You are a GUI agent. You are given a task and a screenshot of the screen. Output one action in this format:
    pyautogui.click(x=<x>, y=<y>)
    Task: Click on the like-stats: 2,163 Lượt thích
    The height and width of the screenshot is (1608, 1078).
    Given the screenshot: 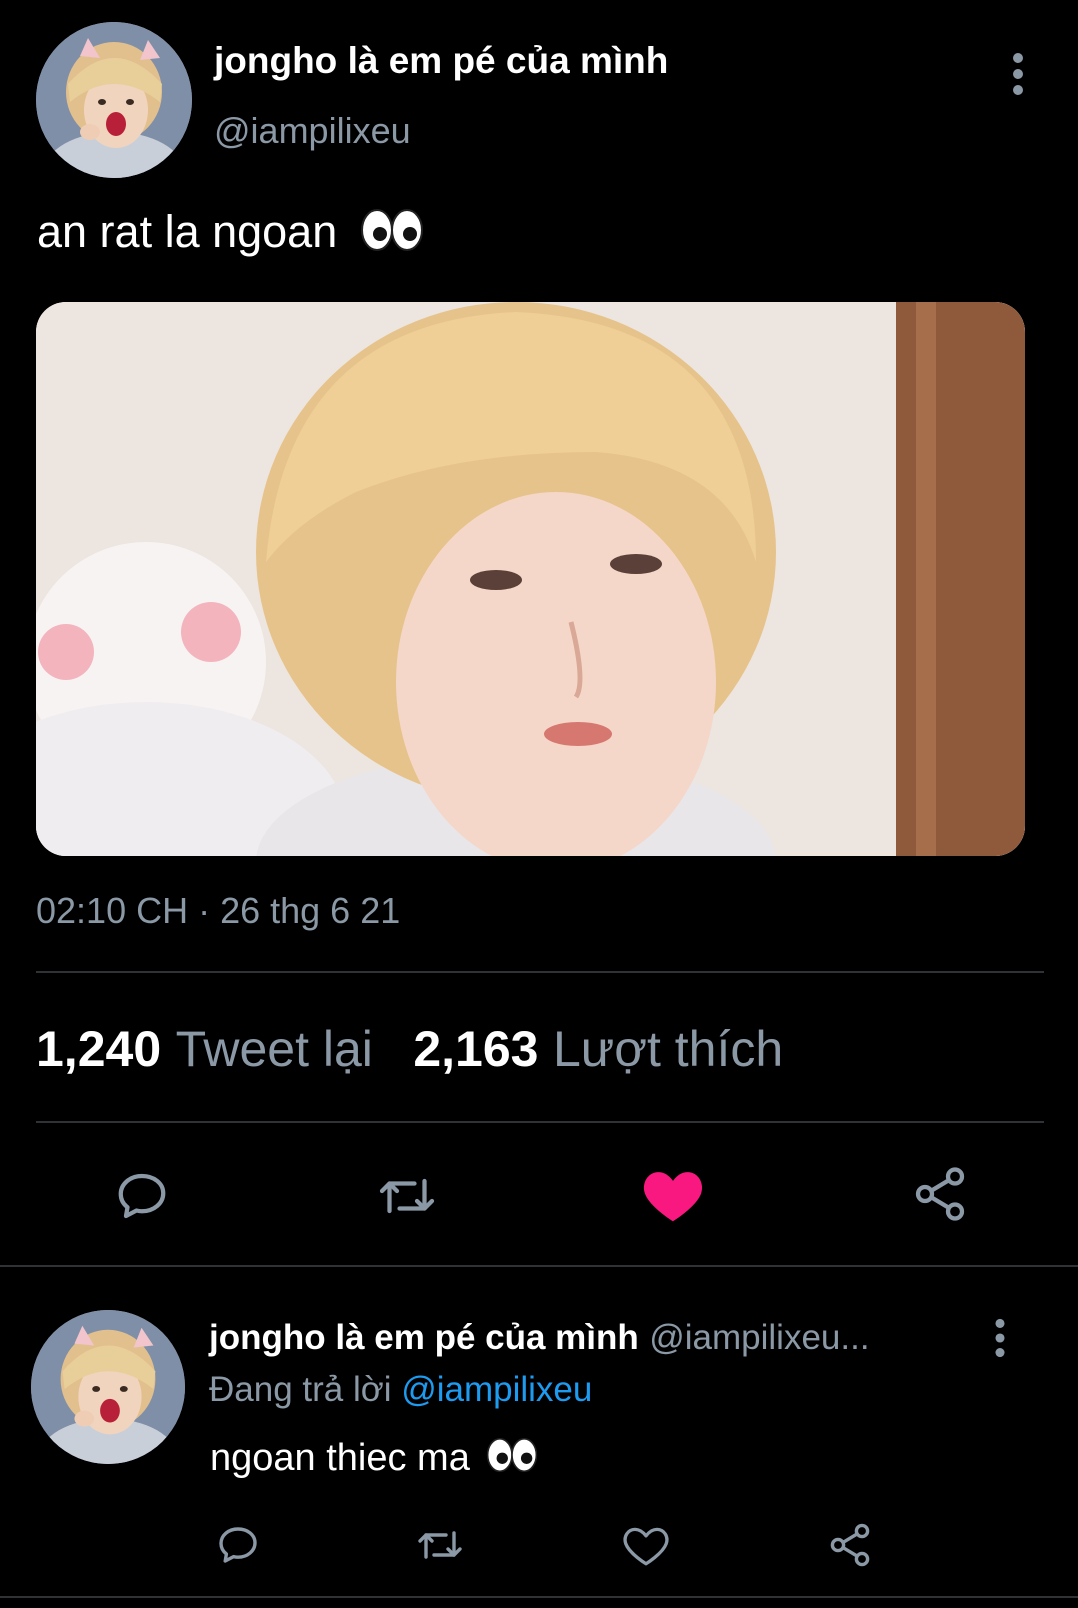 What is the action you would take?
    pyautogui.click(x=598, y=1049)
    